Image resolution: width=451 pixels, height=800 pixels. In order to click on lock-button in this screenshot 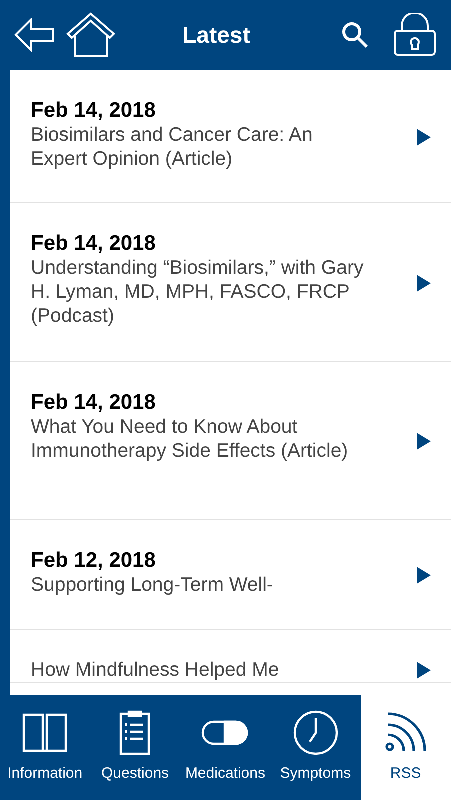, I will do `click(415, 35)`.